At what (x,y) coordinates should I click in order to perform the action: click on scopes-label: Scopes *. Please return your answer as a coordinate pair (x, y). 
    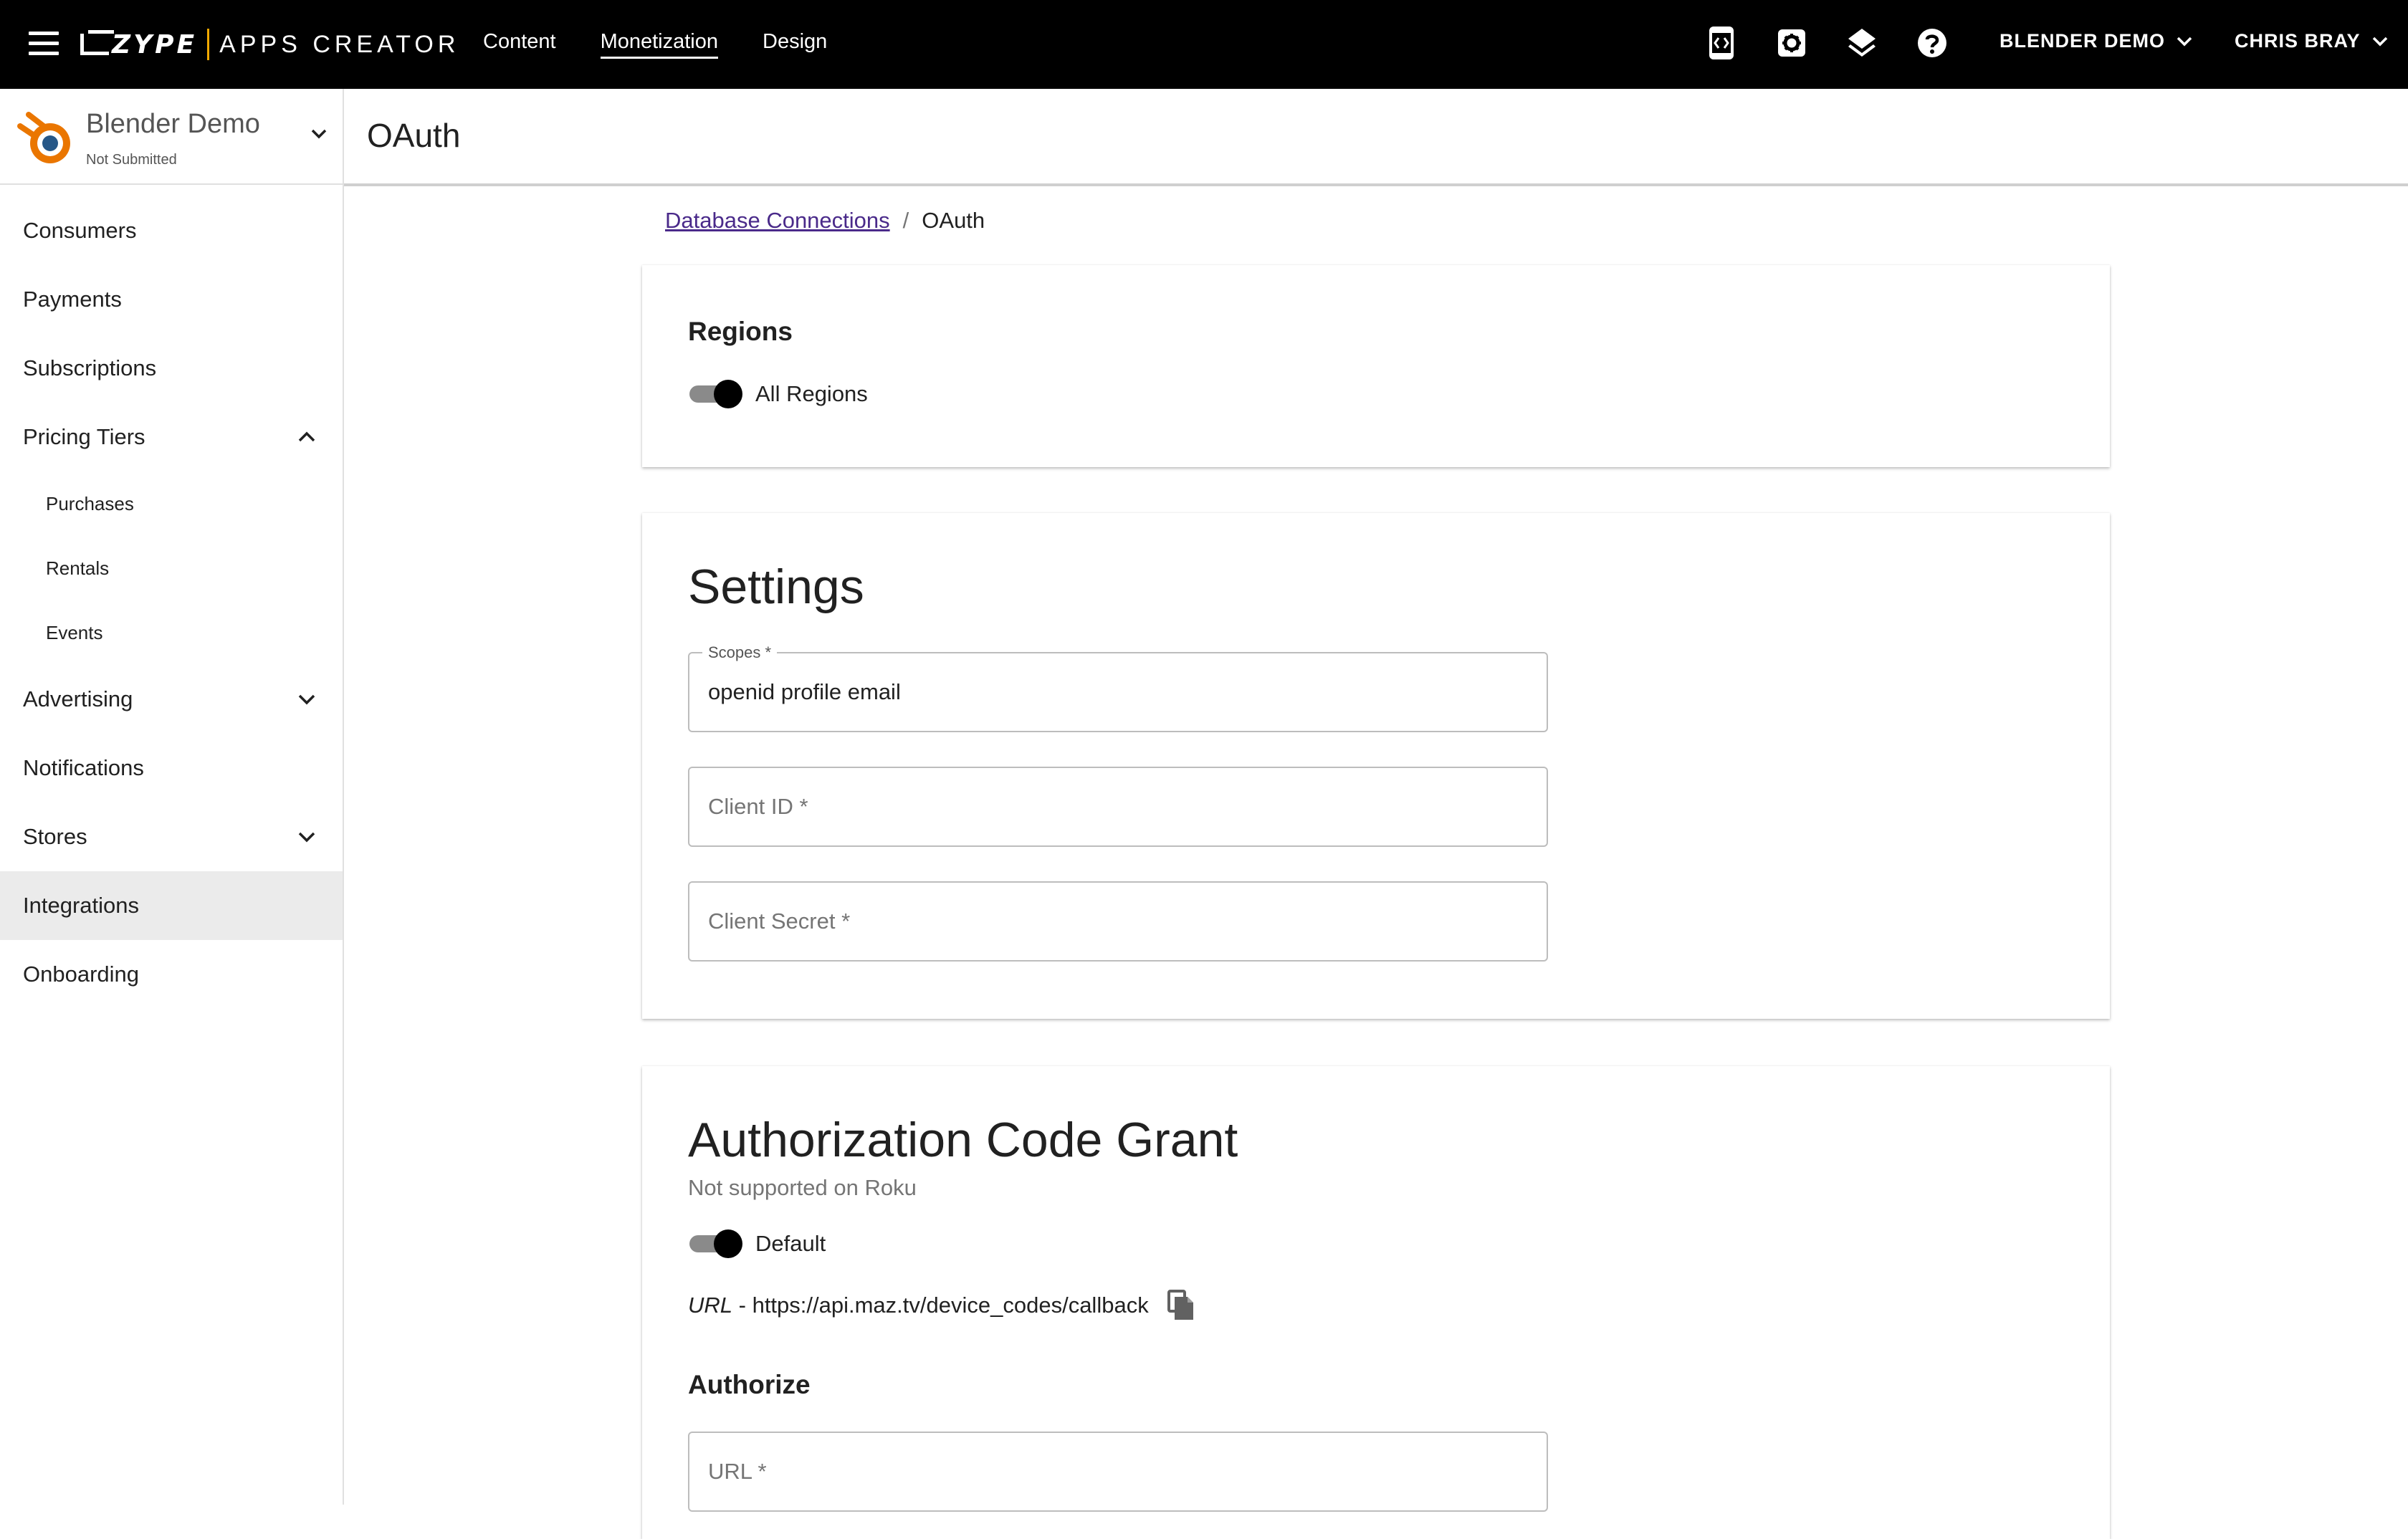
    Looking at the image, I should click on (740, 652).